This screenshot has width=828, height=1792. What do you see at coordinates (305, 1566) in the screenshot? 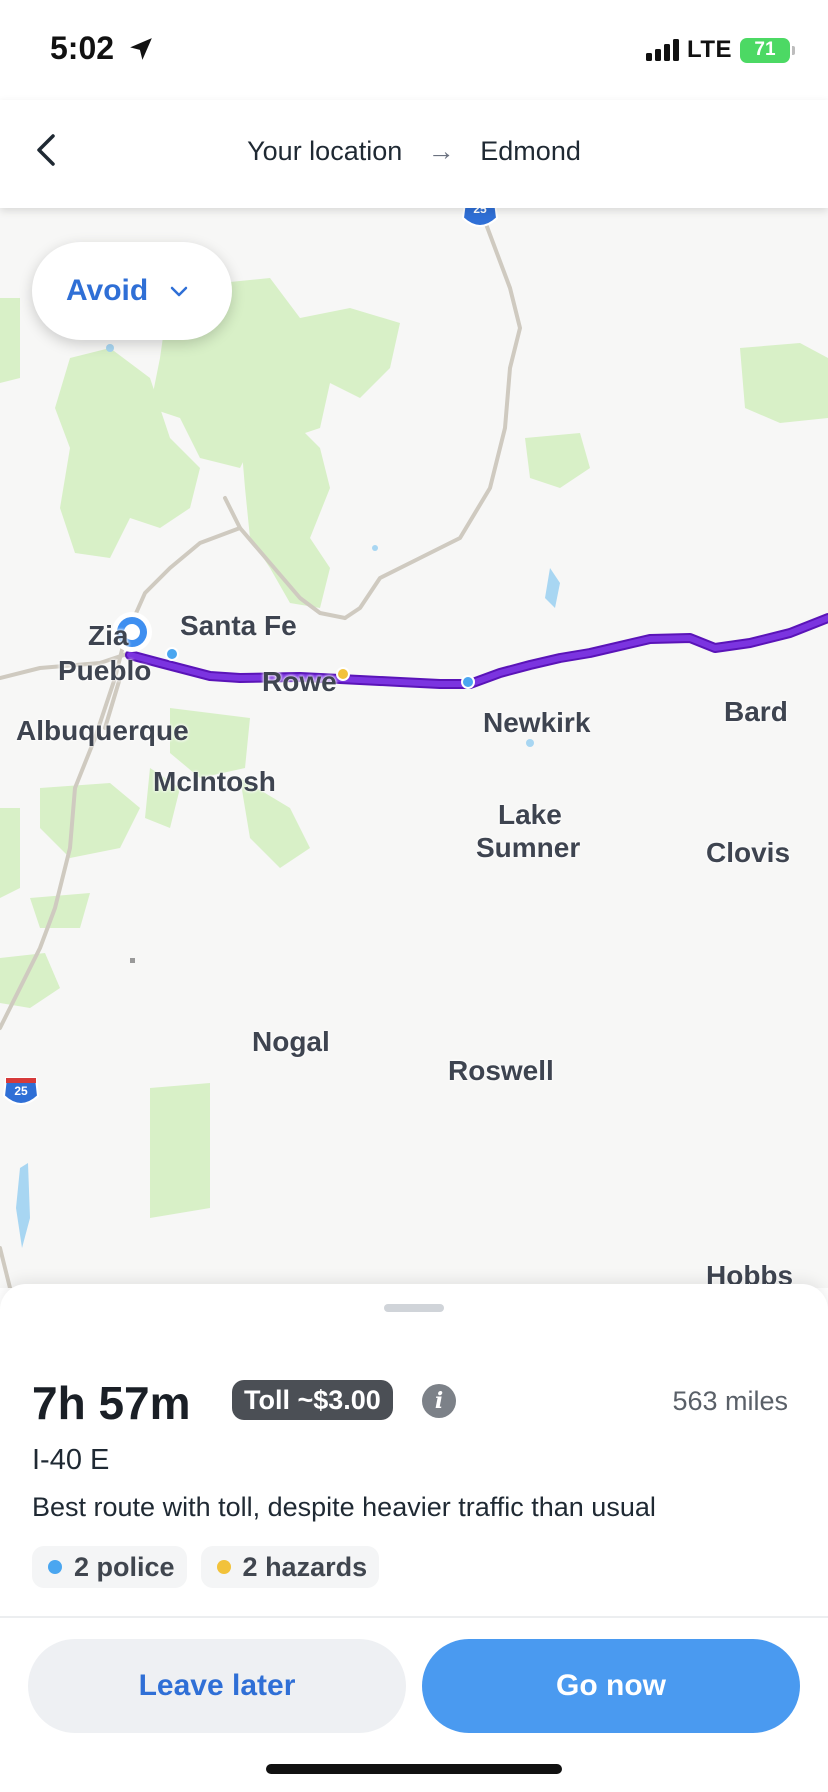
I see `hazard-chip-label: 2 hazards` at bounding box center [305, 1566].